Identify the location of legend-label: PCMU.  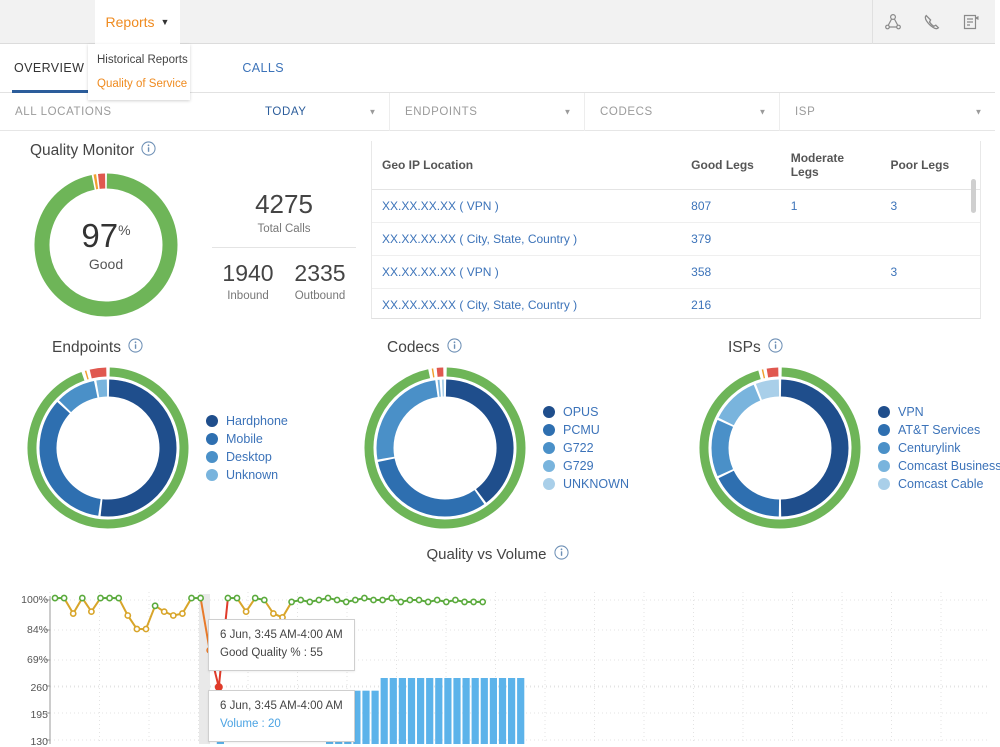
(581, 430).